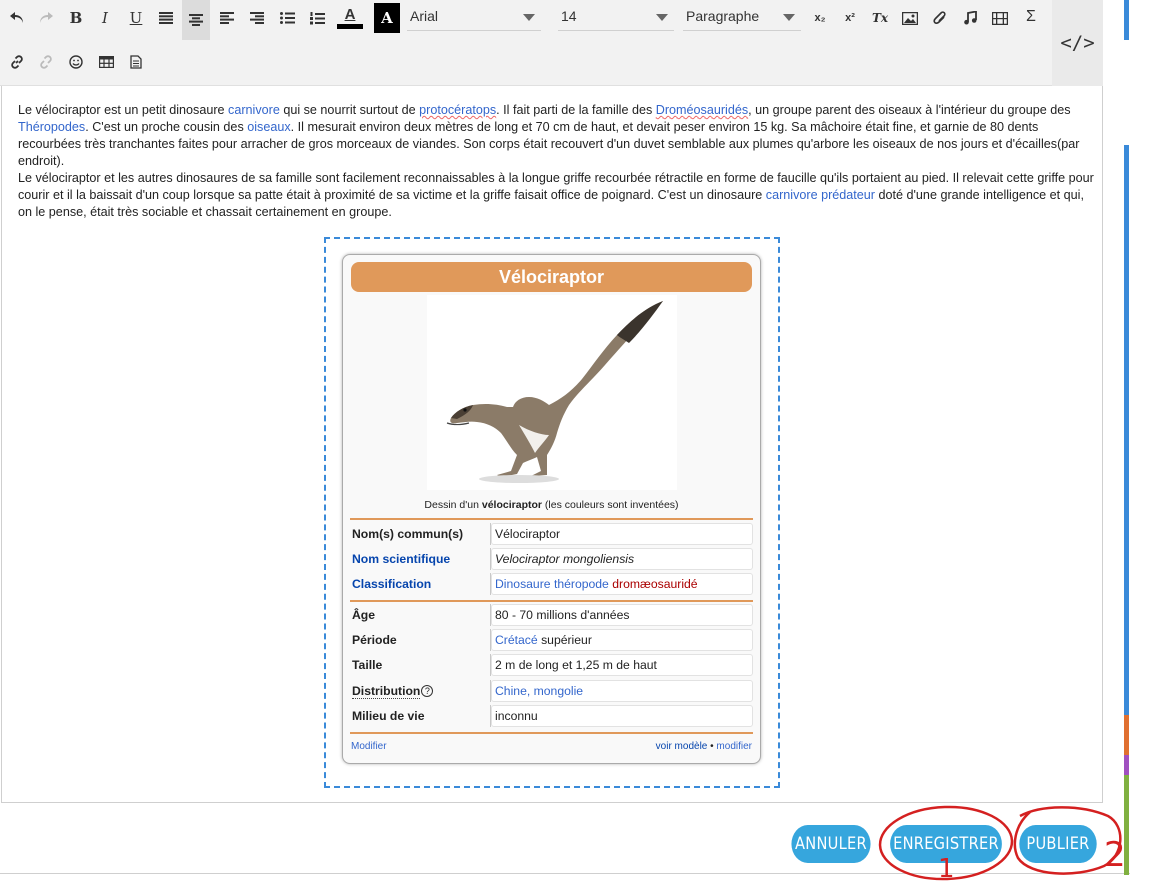 The height and width of the screenshot is (885, 1152). I want to click on annotation-overlay: 1 2, so click(1002, 844).